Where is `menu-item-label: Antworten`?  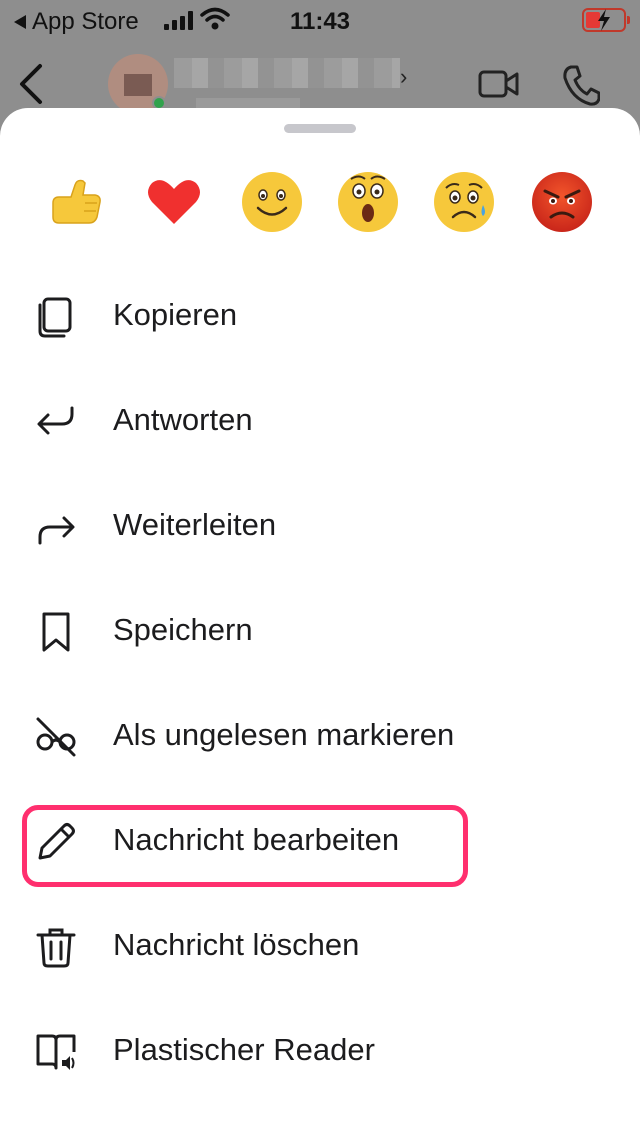 menu-item-label: Antworten is located at coordinates (183, 419).